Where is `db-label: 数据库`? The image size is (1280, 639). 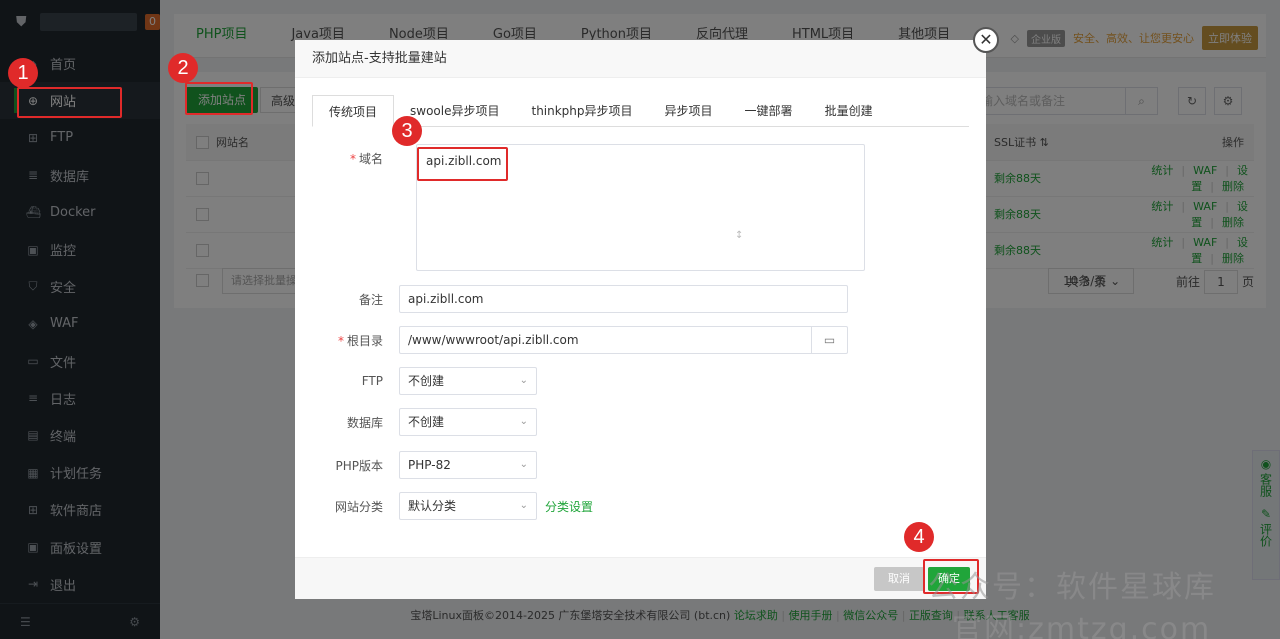
db-label: 数据库 is located at coordinates (364, 422).